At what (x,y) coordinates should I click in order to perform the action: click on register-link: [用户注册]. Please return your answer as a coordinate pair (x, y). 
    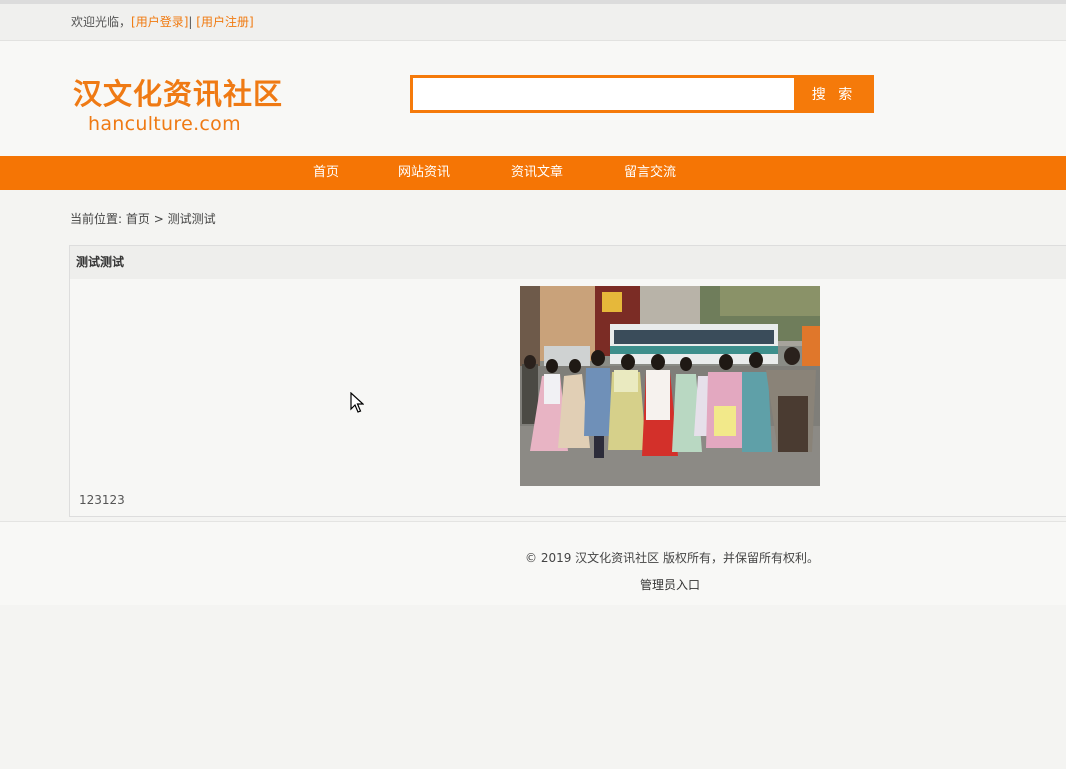
    Looking at the image, I should click on (224, 22).